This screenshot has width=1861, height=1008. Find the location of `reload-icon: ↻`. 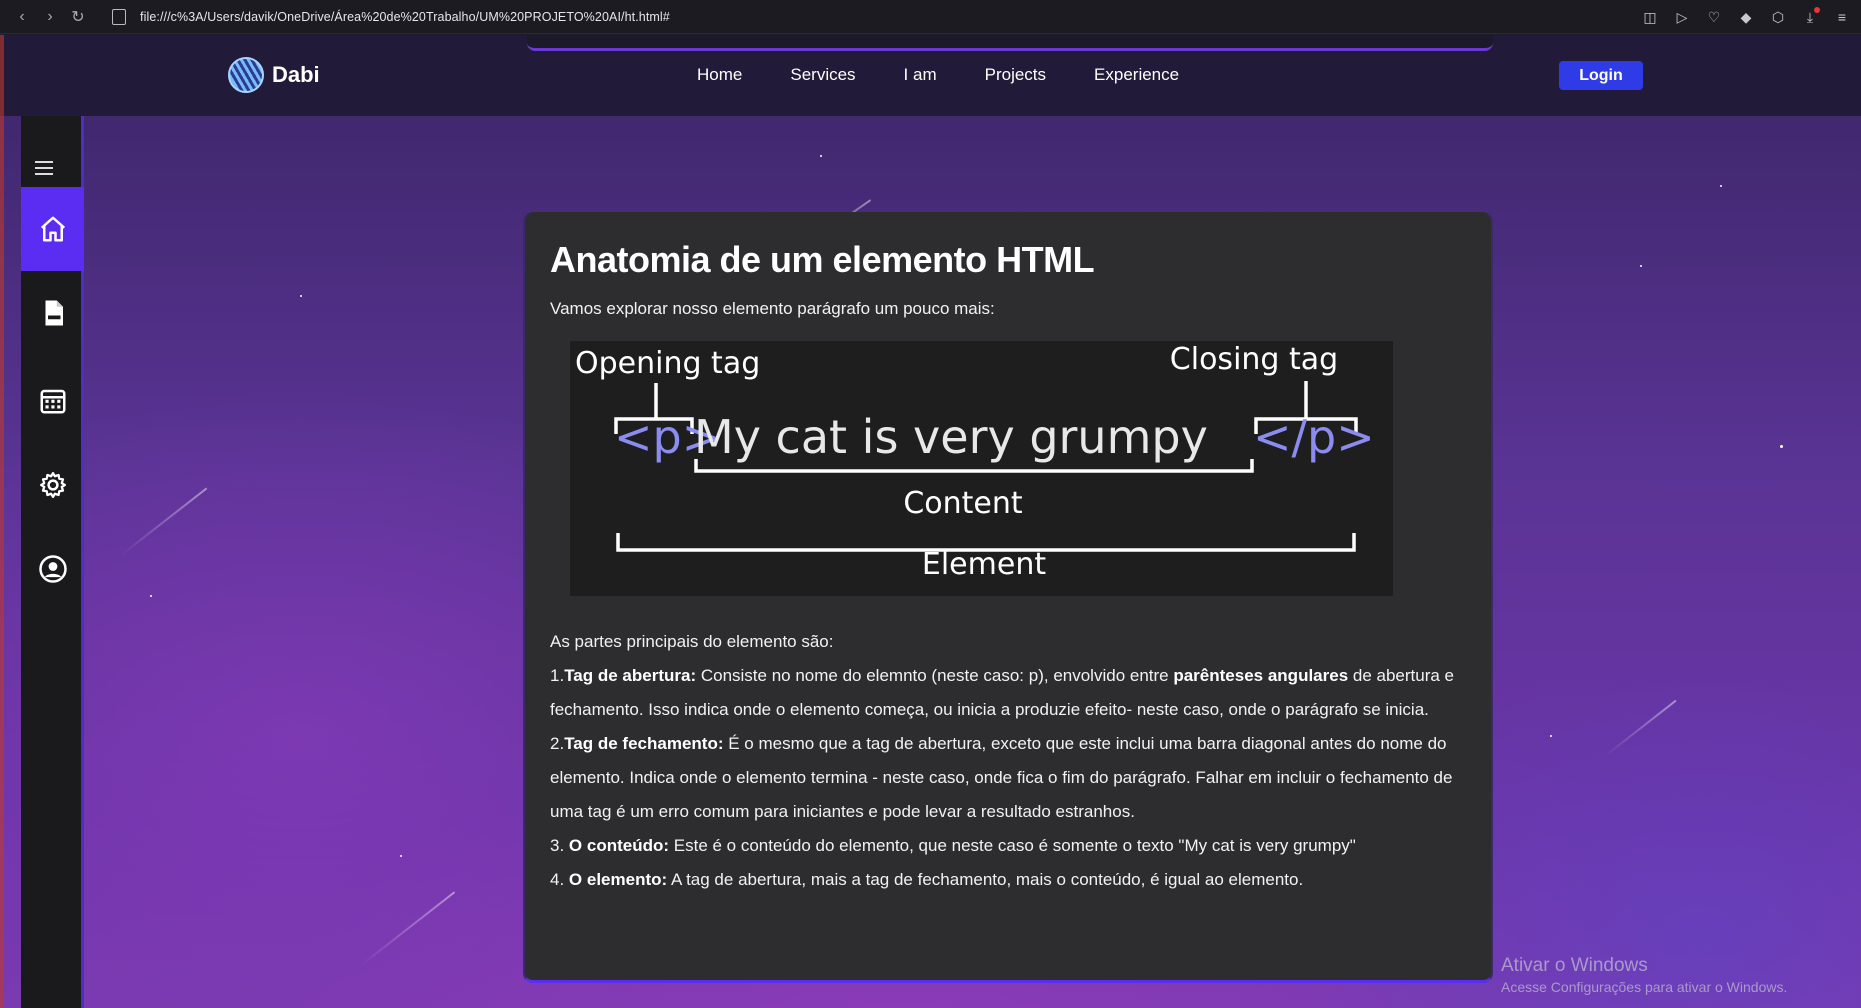

reload-icon: ↻ is located at coordinates (78, 17).